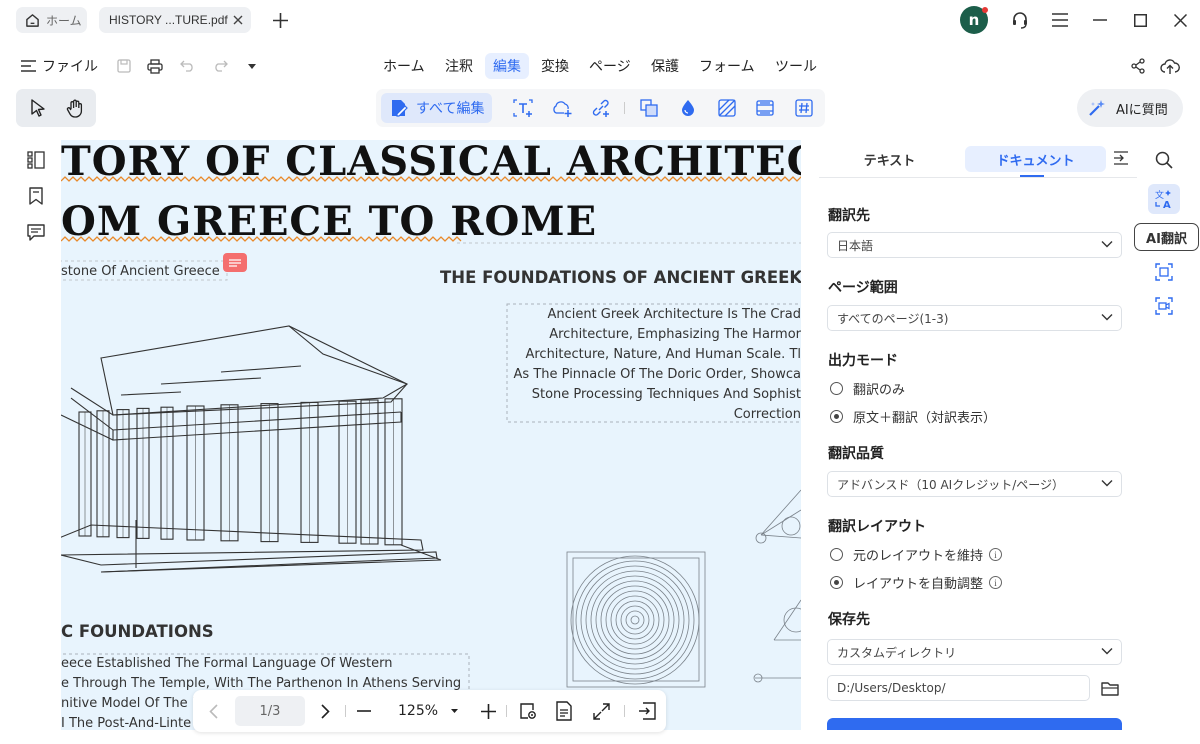  Describe the element at coordinates (523, 108) in the screenshot. I see `add-text-icon` at that location.